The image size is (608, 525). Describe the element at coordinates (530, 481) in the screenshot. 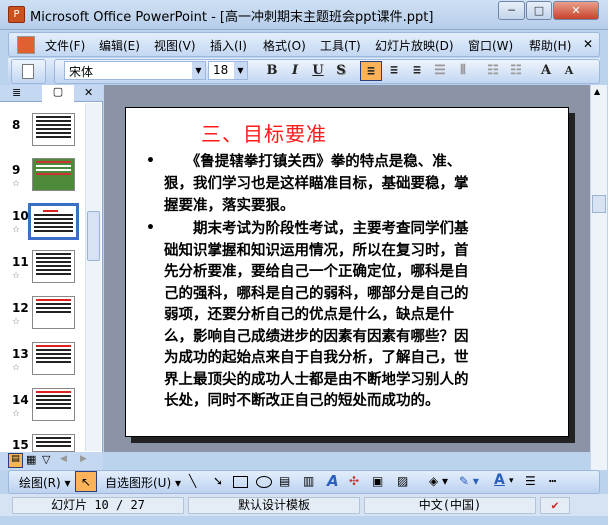

I see `line-style-icon: ☰` at that location.